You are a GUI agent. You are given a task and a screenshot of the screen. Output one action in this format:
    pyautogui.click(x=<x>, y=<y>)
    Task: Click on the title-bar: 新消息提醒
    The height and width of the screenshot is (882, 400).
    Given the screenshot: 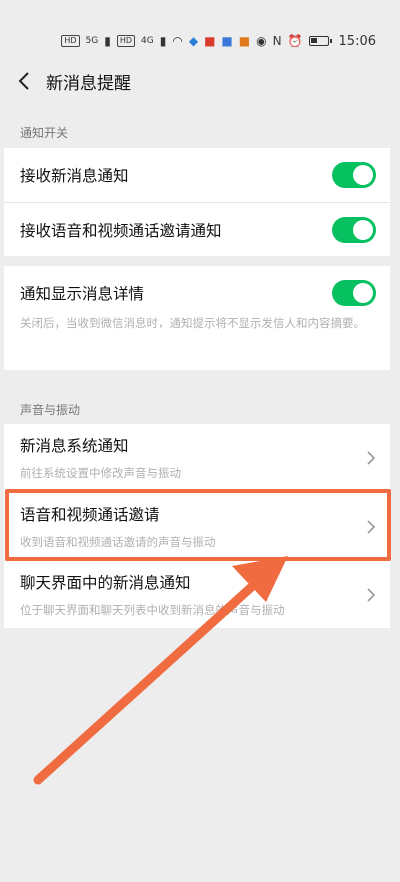 What is the action you would take?
    pyautogui.click(x=200, y=81)
    